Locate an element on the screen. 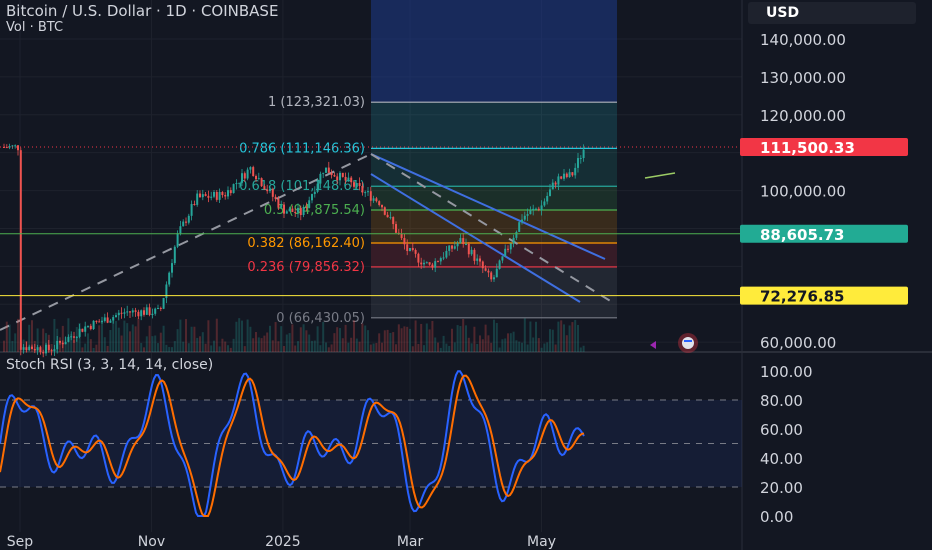 The width and height of the screenshot is (932, 550). price-axis-label: 140,000.00 is located at coordinates (803, 40).